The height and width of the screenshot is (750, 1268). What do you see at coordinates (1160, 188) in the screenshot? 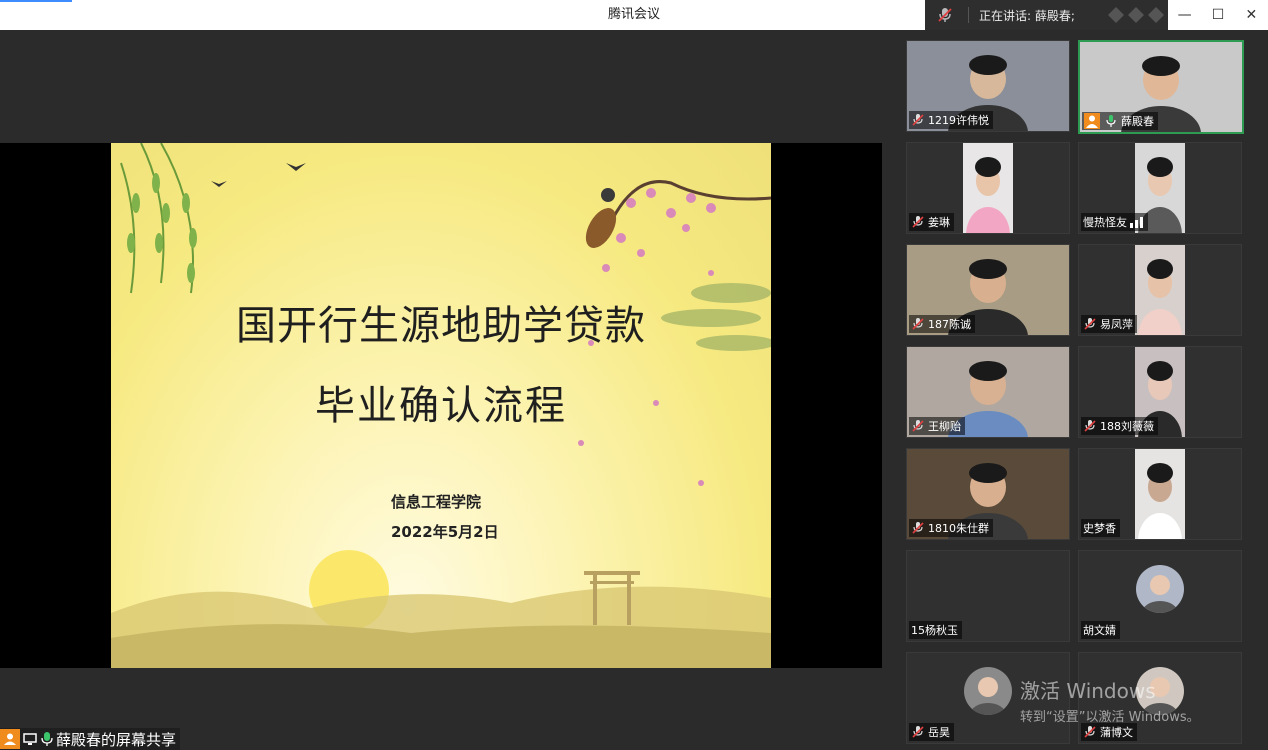
I see `participant-tile: 慢热怪友` at bounding box center [1160, 188].